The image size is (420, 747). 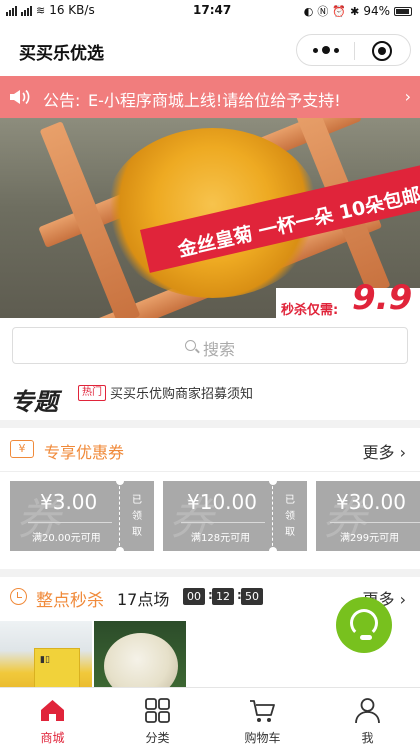 I want to click on tab-label: 我, so click(x=367, y=738).